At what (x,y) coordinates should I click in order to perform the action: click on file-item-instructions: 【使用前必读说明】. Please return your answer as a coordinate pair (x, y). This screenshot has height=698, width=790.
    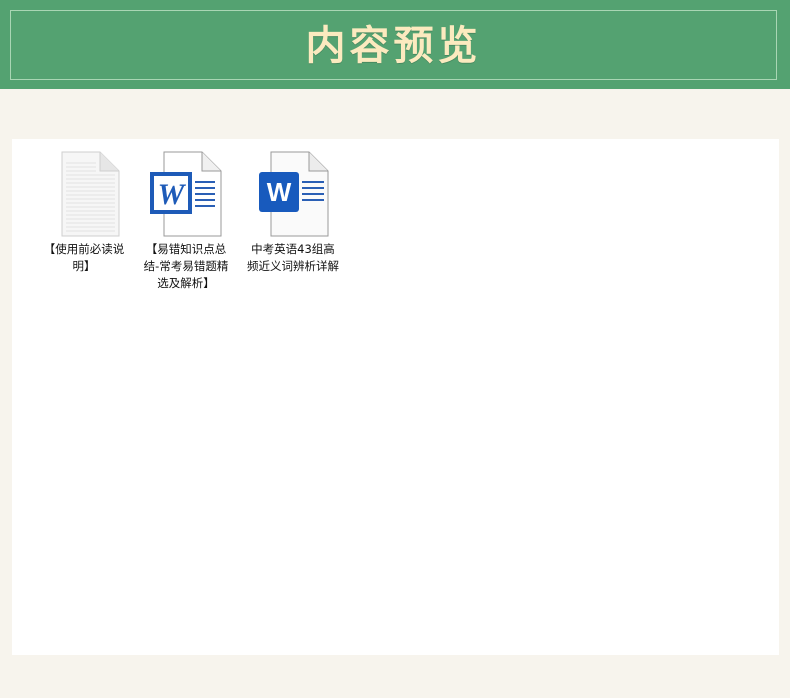
    Looking at the image, I should click on (84, 213).